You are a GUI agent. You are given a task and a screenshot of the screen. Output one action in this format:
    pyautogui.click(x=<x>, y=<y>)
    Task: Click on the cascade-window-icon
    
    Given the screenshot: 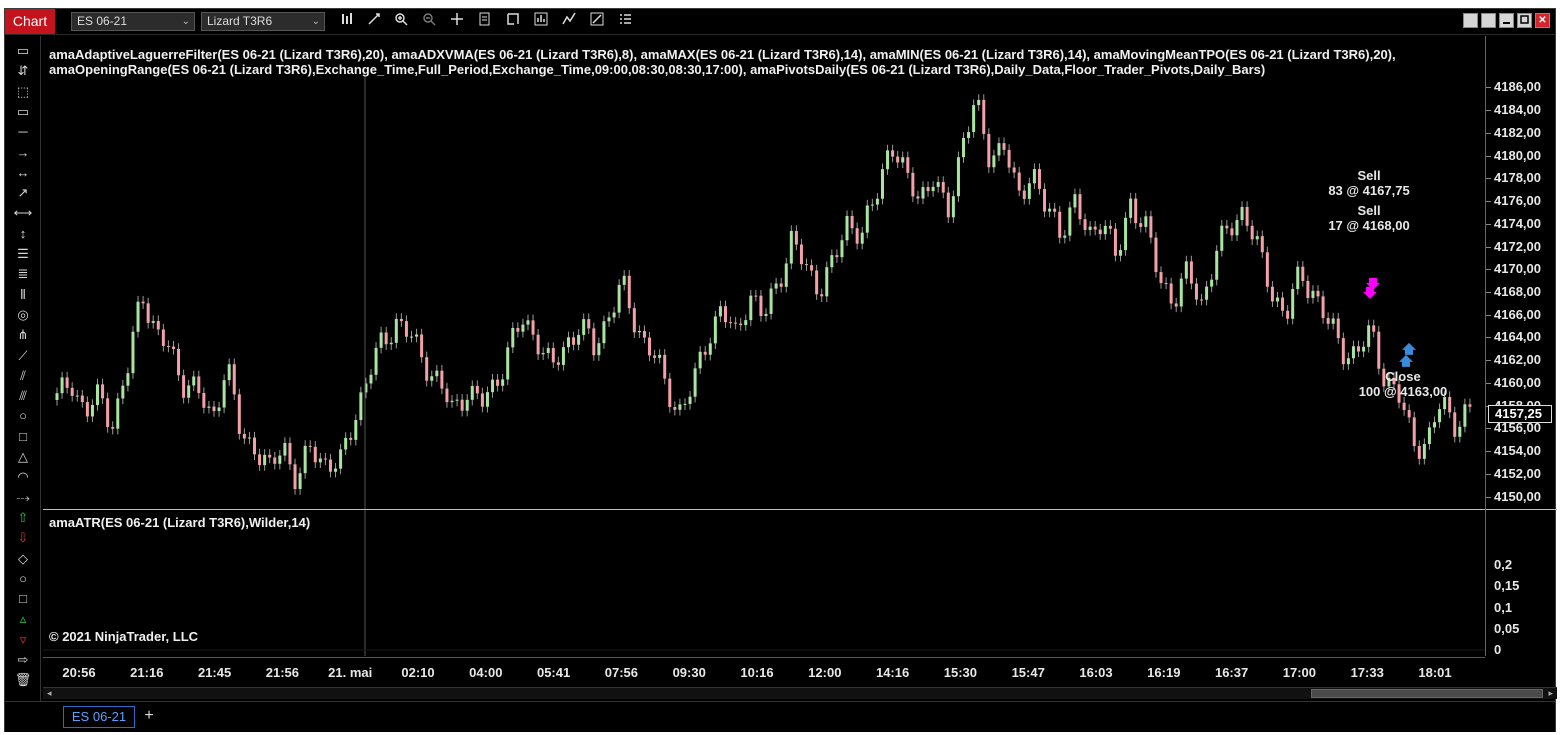 What is the action you would take?
    pyautogui.click(x=1488, y=20)
    